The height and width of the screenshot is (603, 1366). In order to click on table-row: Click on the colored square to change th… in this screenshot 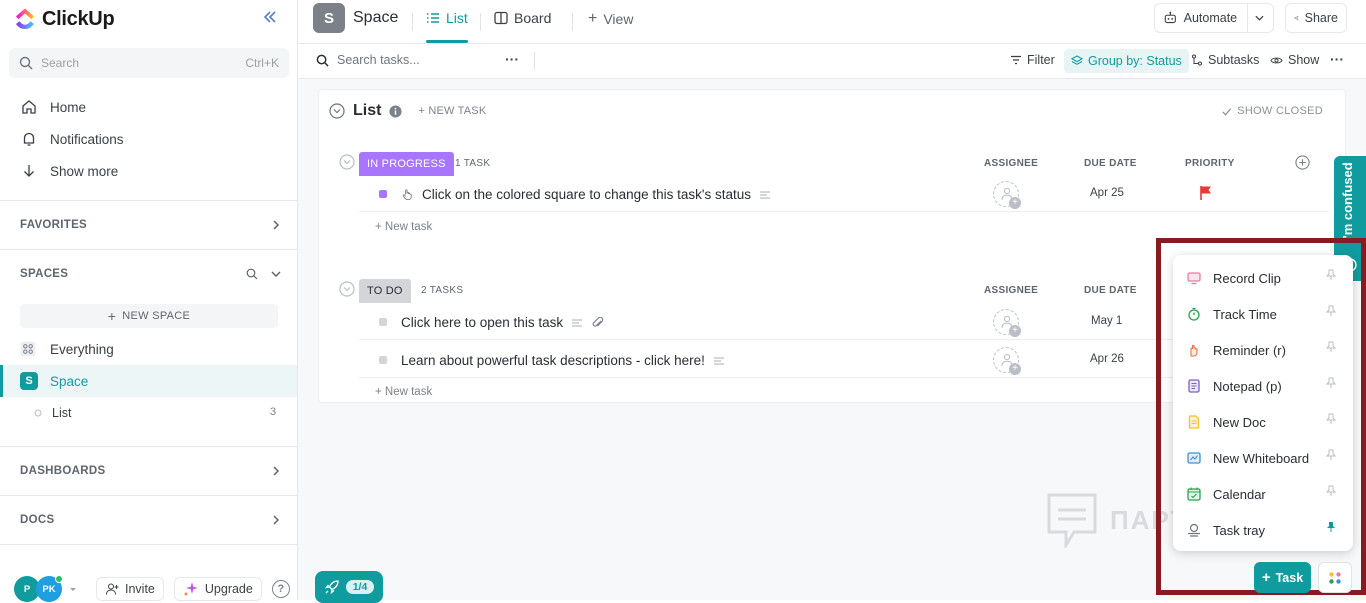, I will do `click(844, 194)`.